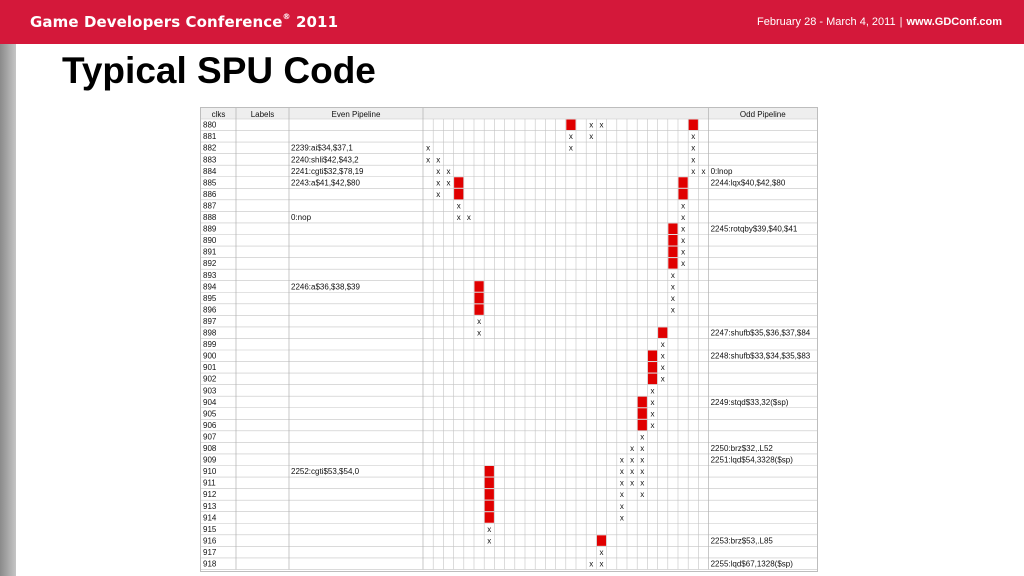 Image resolution: width=1024 pixels, height=576 pixels. I want to click on clock-cell: 897, so click(210, 321).